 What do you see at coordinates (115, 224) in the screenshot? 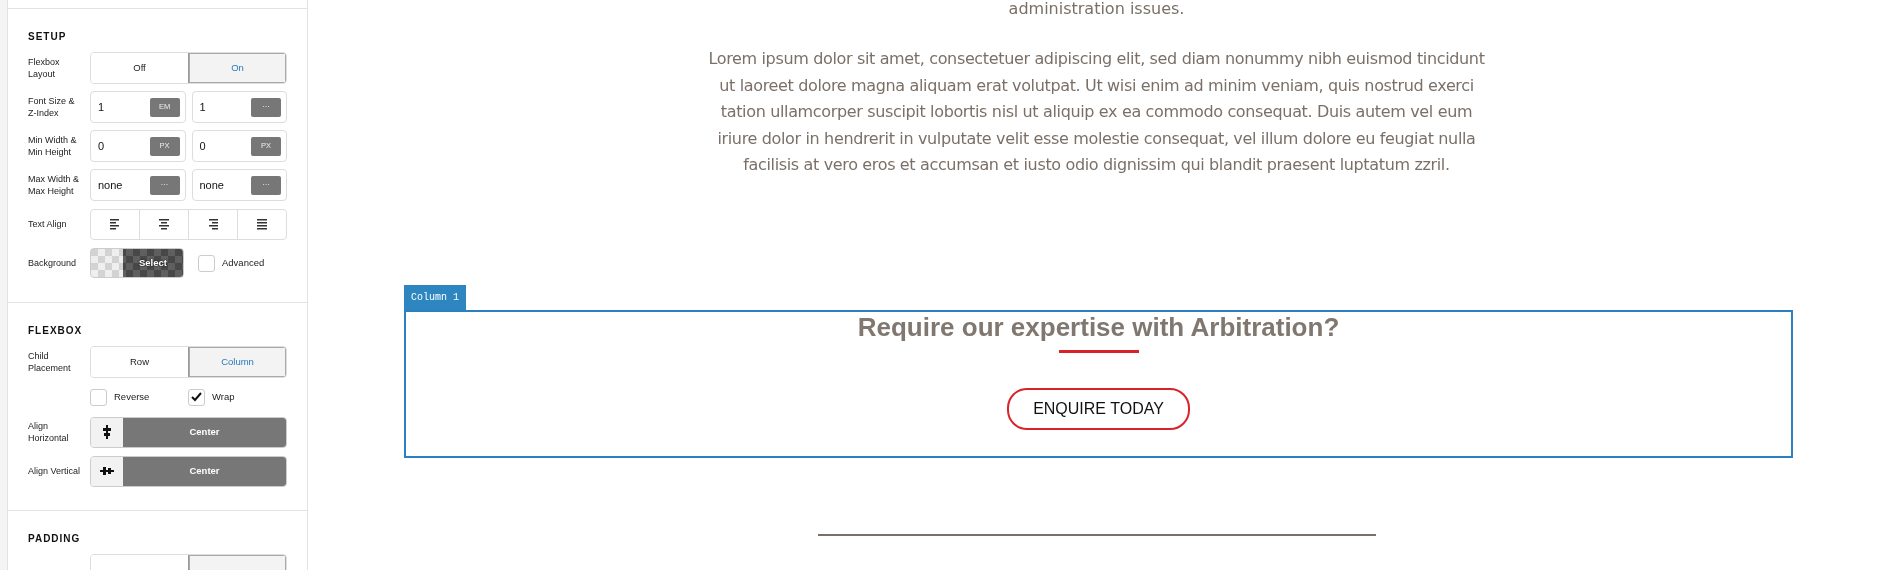
I see `align-left-icon` at bounding box center [115, 224].